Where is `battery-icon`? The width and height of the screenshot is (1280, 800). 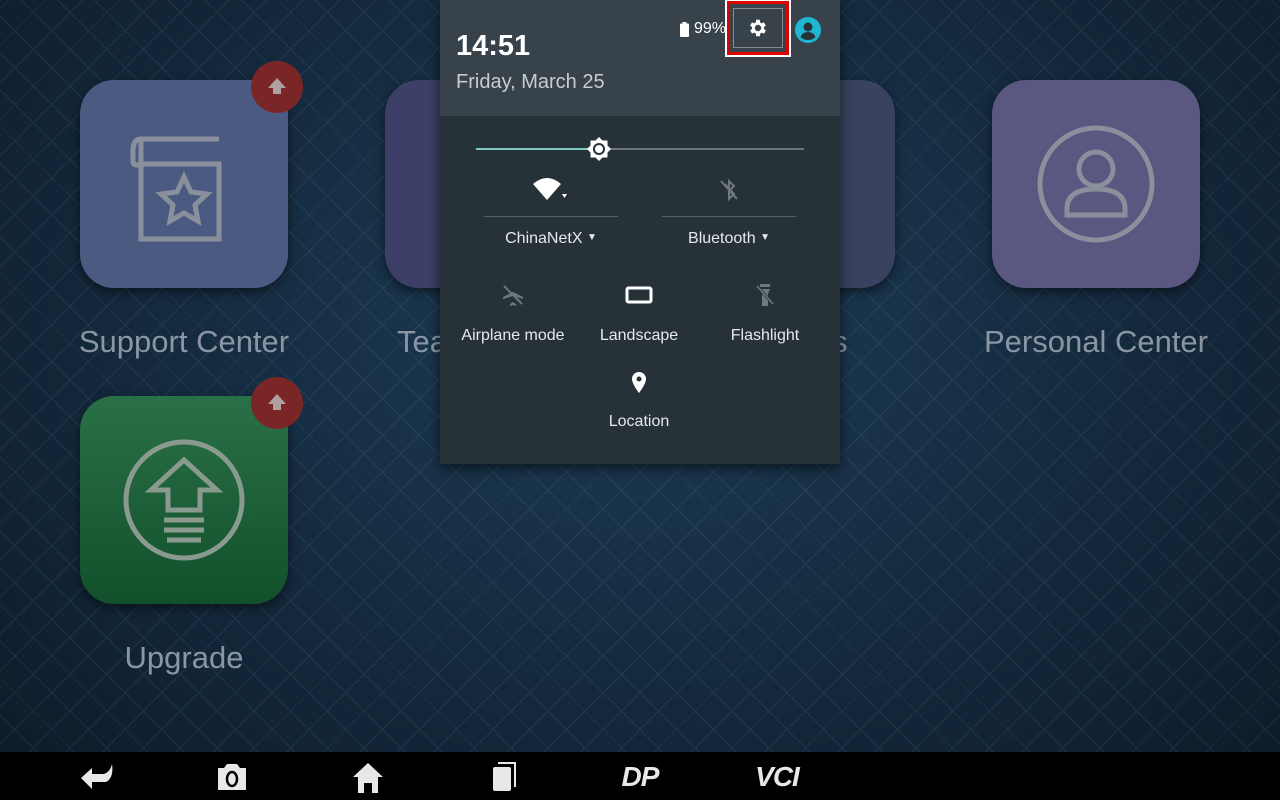 battery-icon is located at coordinates (684, 29).